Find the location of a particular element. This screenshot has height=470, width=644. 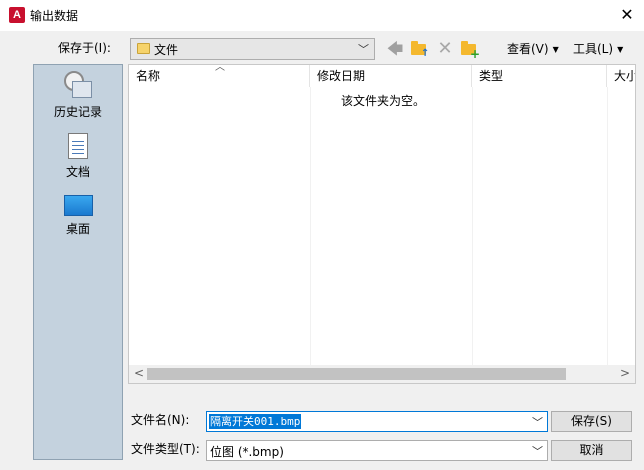

document-icon is located at coordinates (78, 146).